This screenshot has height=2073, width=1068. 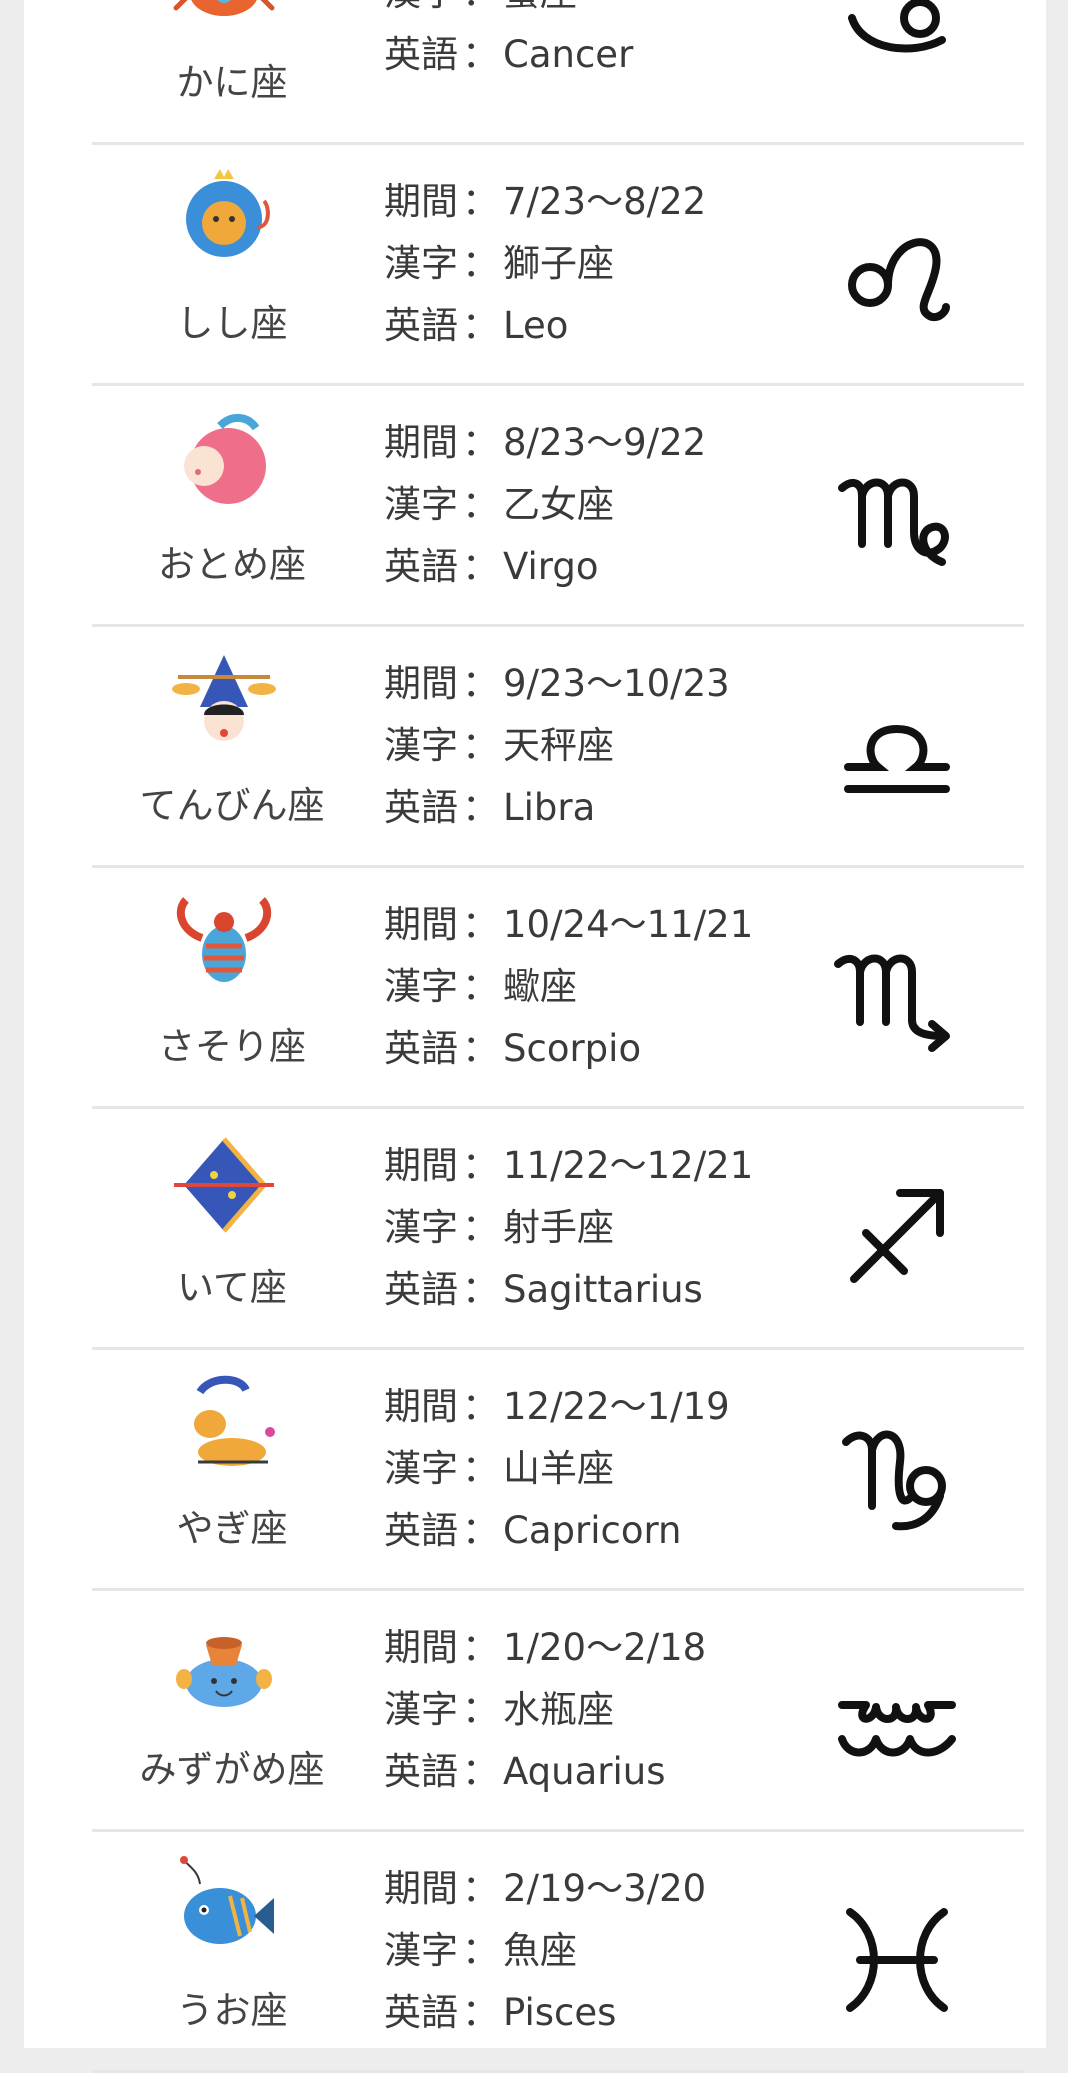 I want to click on sign-name: やぎ座, so click(x=232, y=1528).